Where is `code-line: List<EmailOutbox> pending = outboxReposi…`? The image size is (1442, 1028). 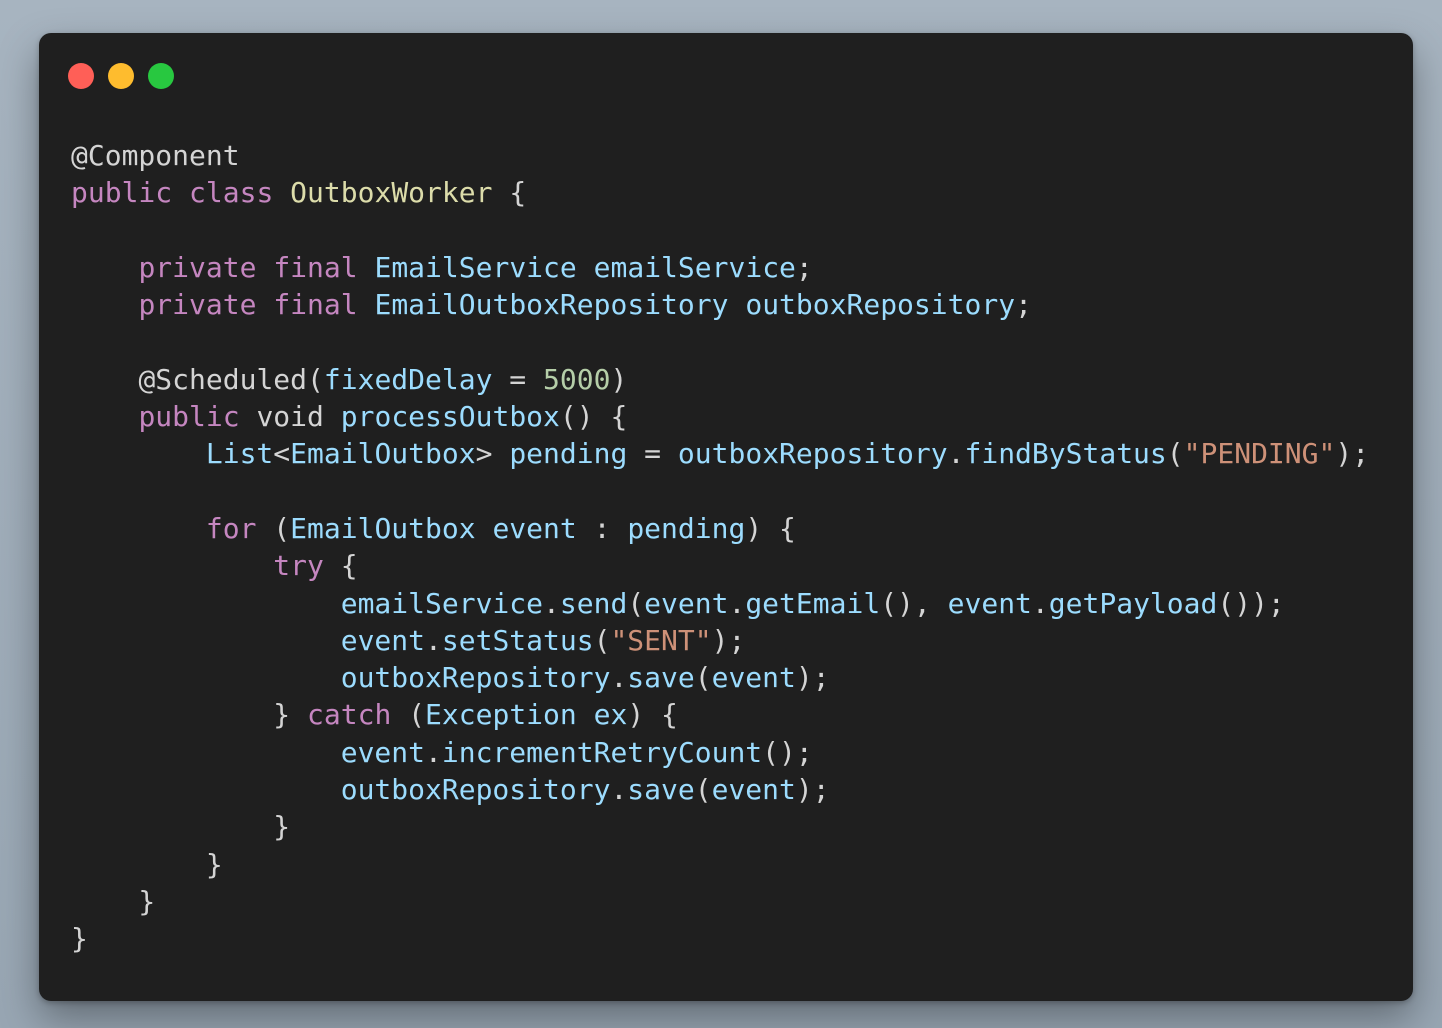
code-line: List<EmailOutbox> pending = outboxReposi… is located at coordinates (720, 453).